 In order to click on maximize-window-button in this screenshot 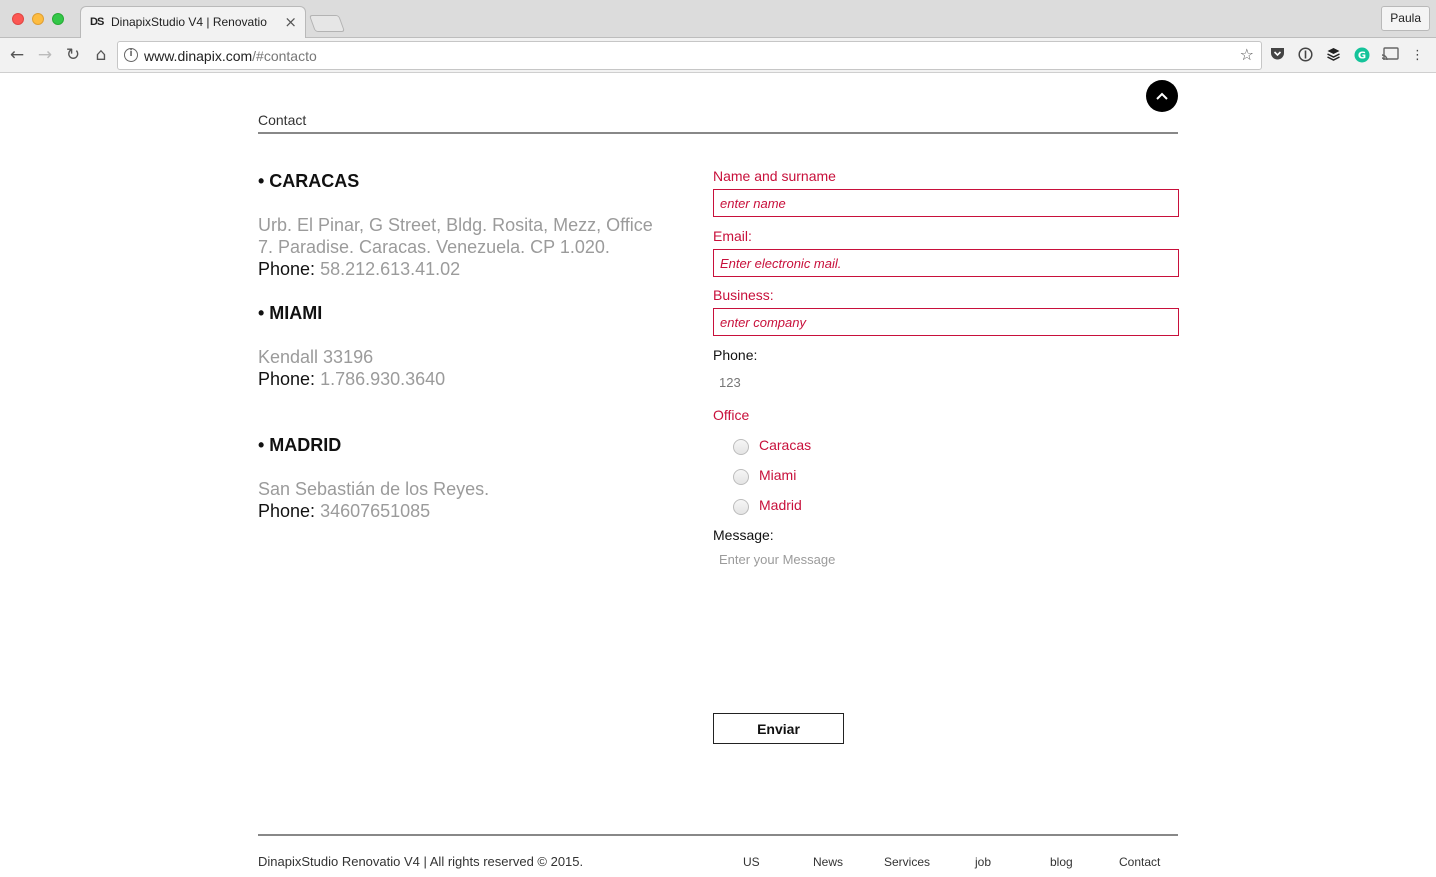, I will do `click(58, 19)`.